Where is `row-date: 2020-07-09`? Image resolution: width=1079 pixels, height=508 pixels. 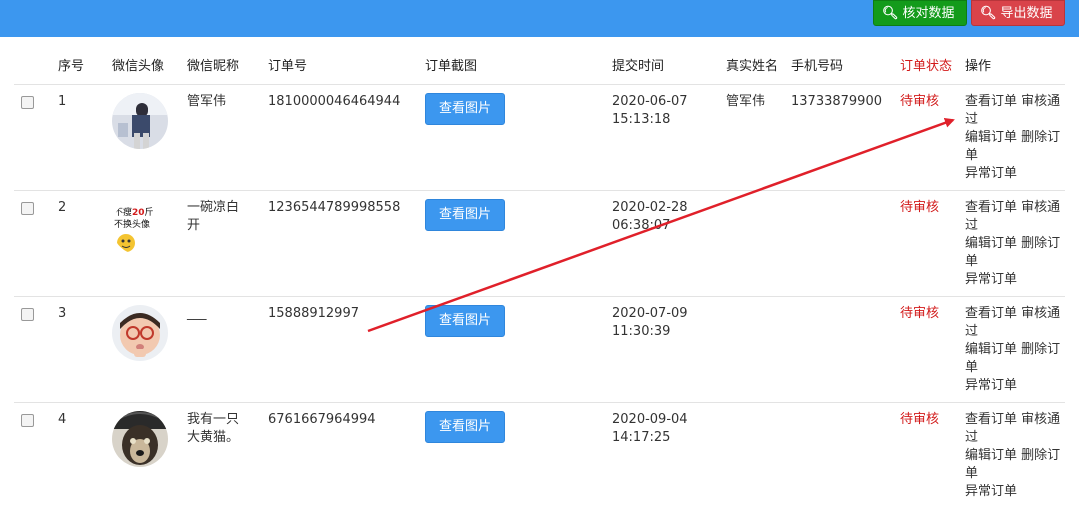 row-date: 2020-07-09 is located at coordinates (669, 314).